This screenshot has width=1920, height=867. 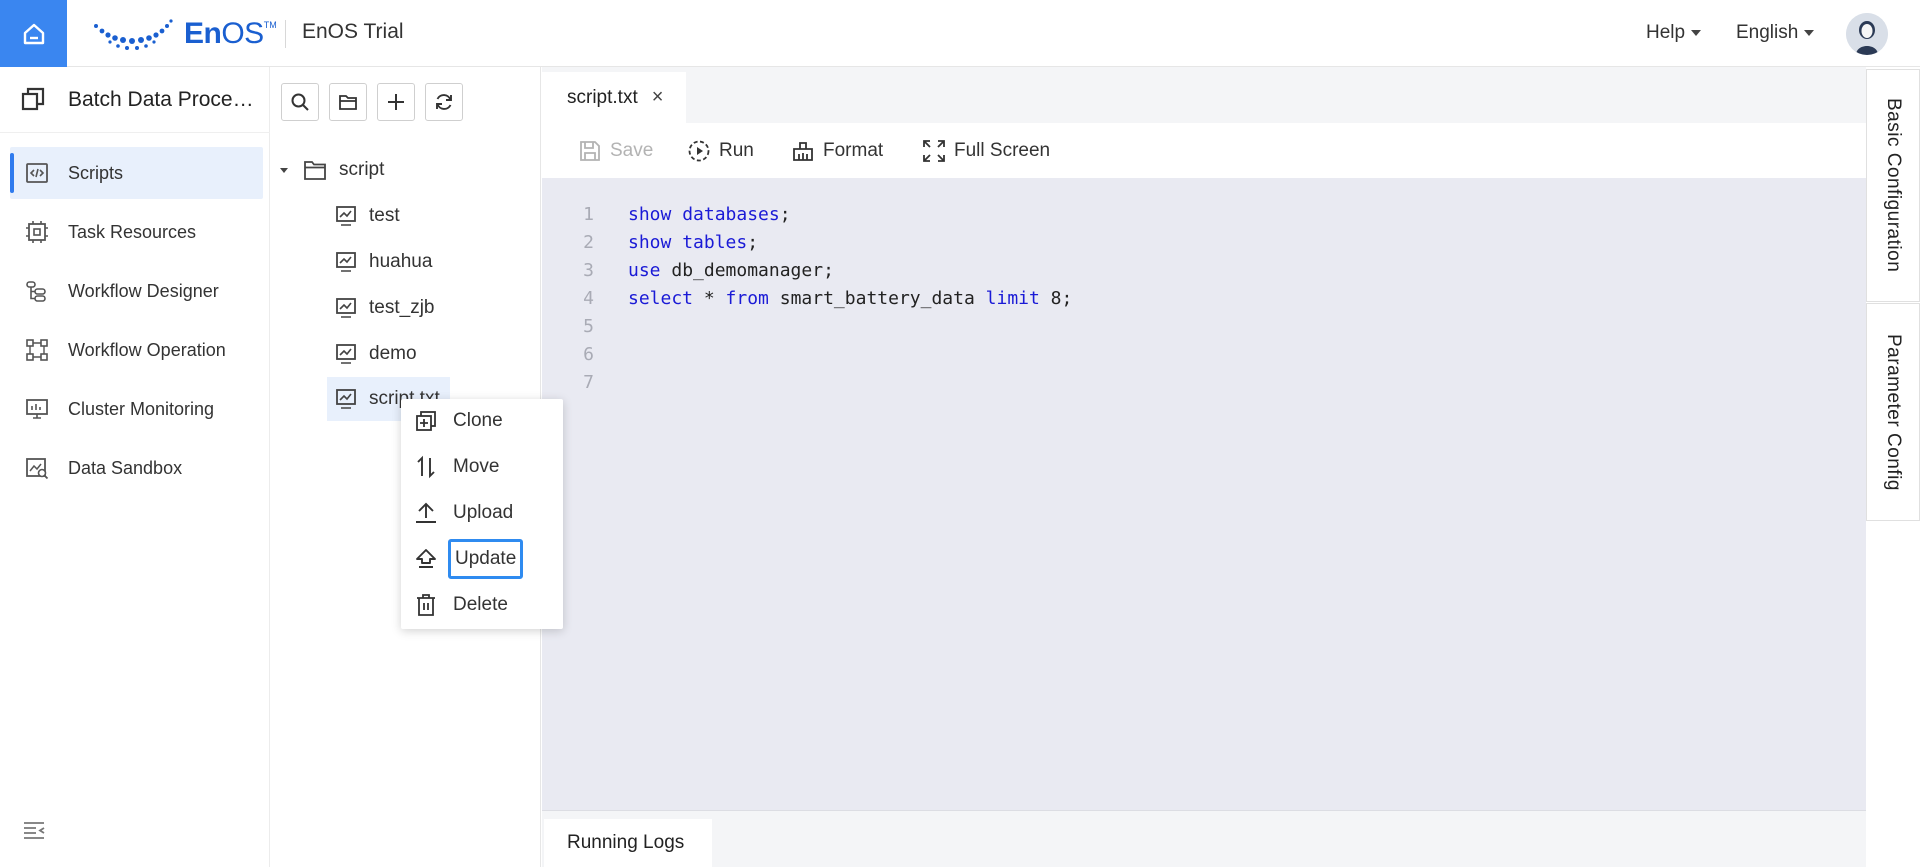 What do you see at coordinates (143, 290) in the screenshot?
I see `nav-item-label: Workflow Designer` at bounding box center [143, 290].